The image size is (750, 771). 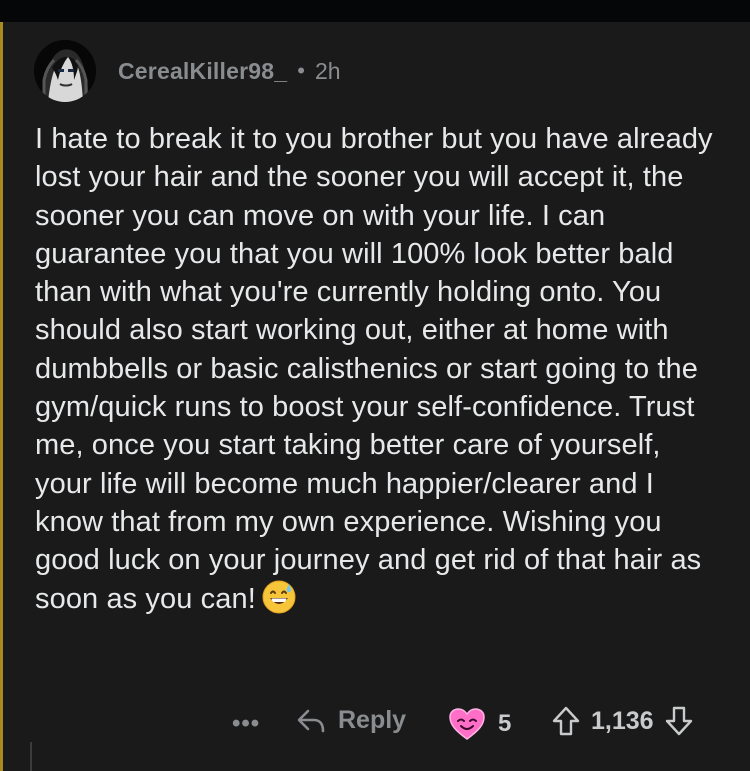 I want to click on avatar, so click(x=65, y=71).